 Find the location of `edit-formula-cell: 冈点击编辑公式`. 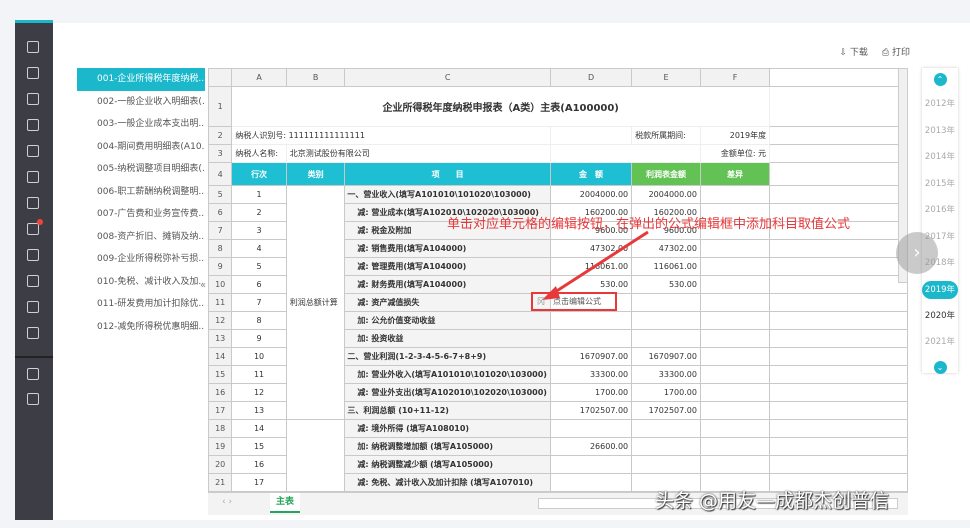

edit-formula-cell: 冈点击编辑公式 is located at coordinates (574, 301).